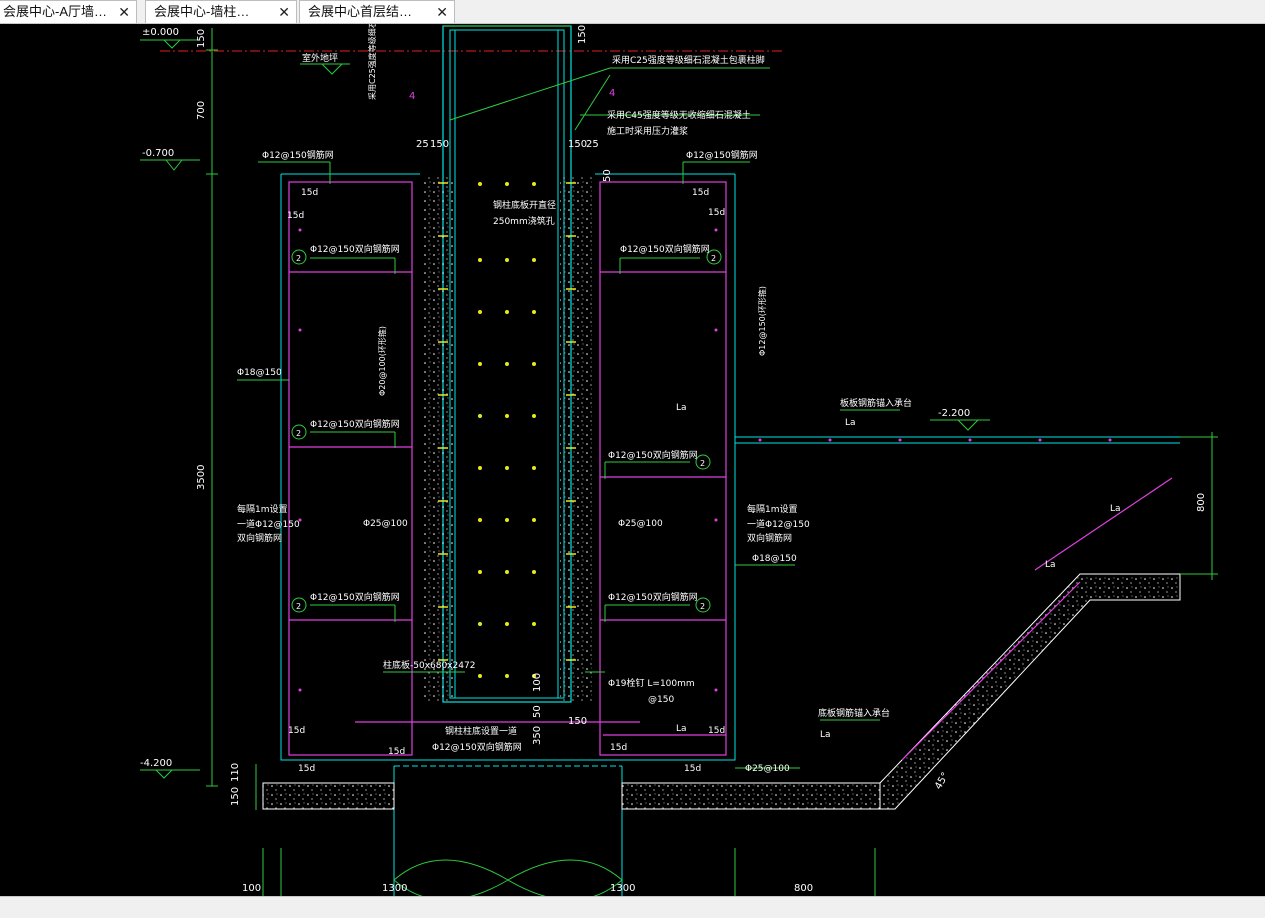 The image size is (1265, 918). I want to click on lap-15d-2: 15d, so click(295, 216).